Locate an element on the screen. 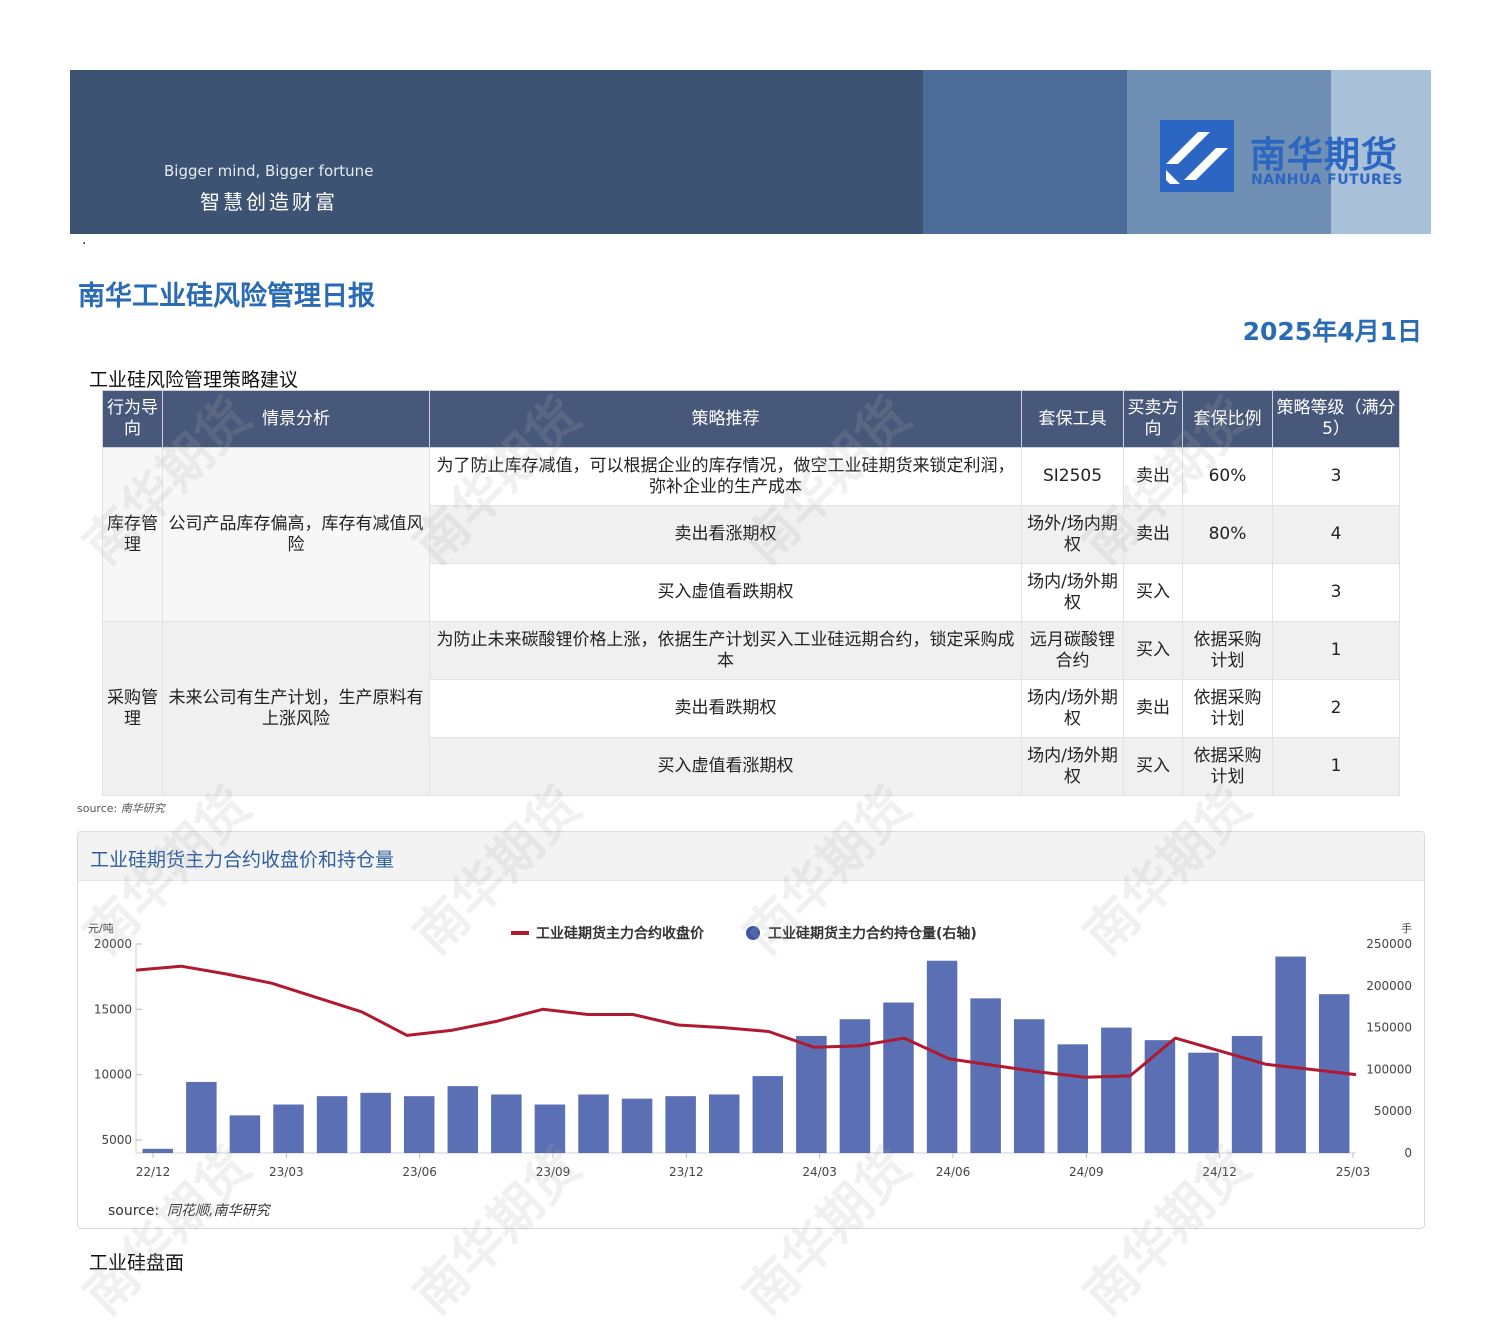 Image resolution: width=1500 pixels, height=1328 pixels. direction-cell: 库存管理 is located at coordinates (132, 534).